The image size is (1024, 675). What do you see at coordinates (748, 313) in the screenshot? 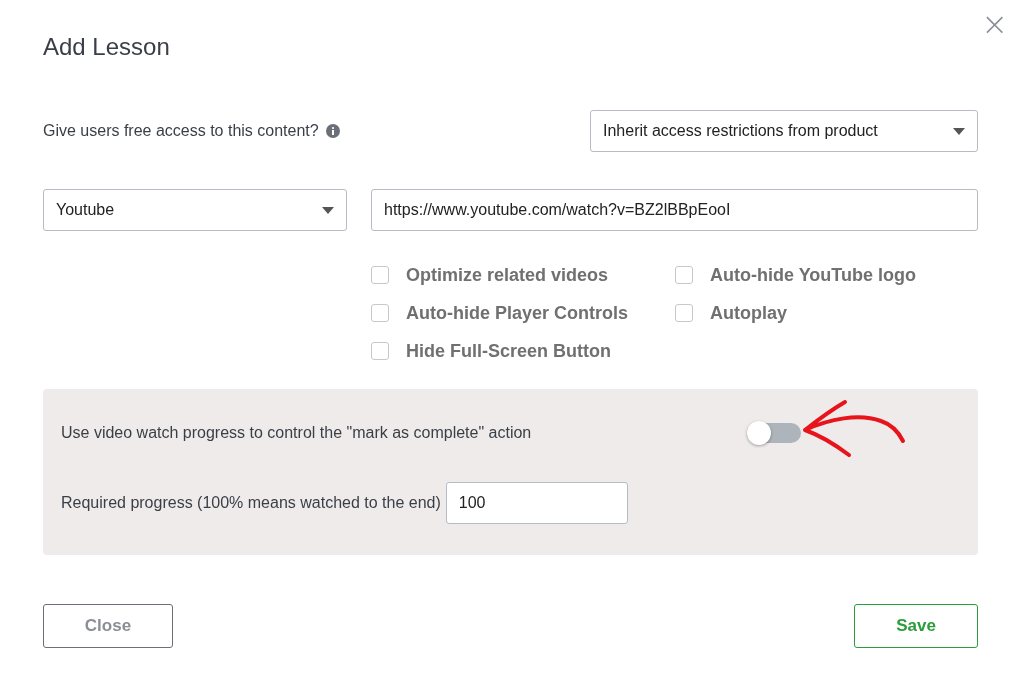
I see `checkbox-label: Autoplay` at bounding box center [748, 313].